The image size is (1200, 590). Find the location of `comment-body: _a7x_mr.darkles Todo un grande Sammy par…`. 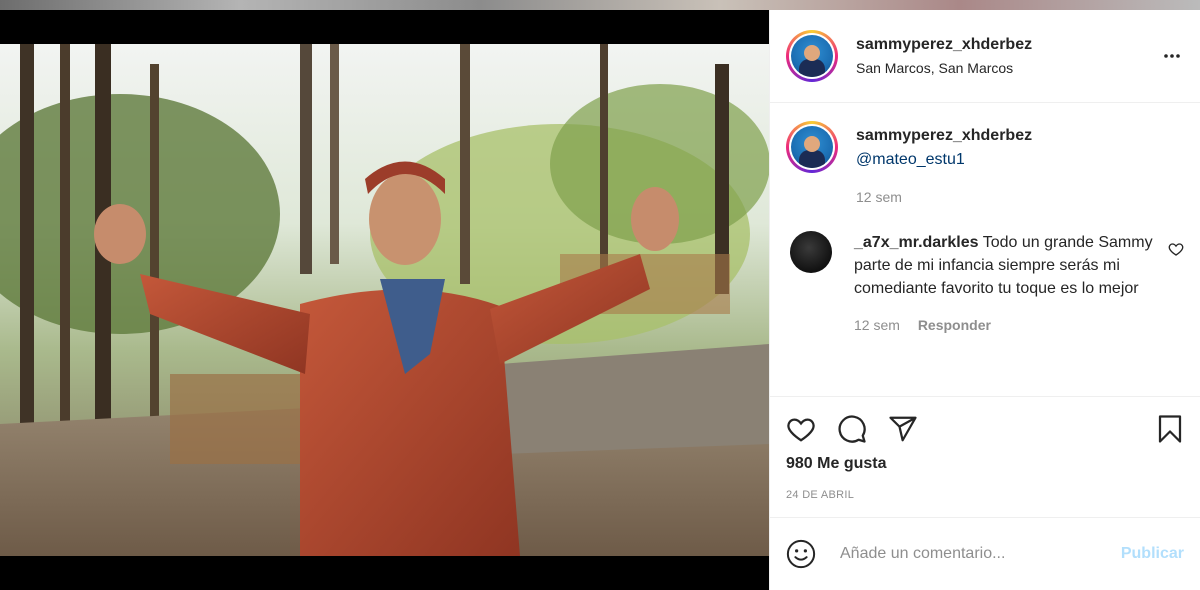

comment-body: _a7x_mr.darkles Todo un grande Sammy par… is located at coordinates (1011, 284).